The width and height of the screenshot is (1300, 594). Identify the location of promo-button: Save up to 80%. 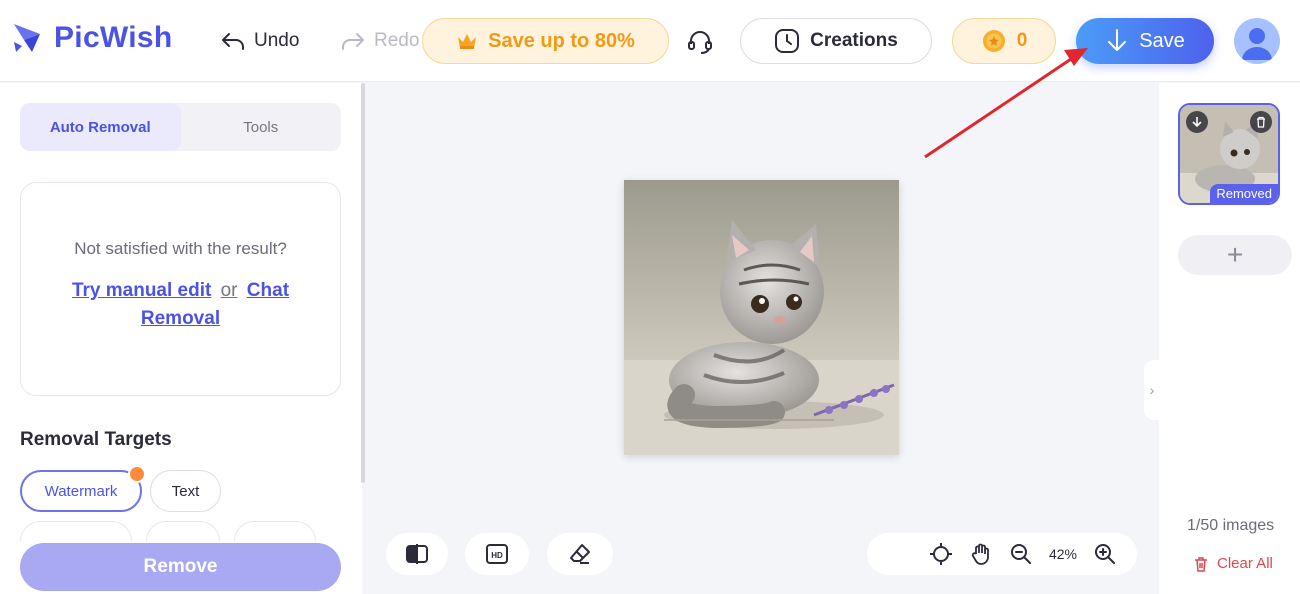
(545, 41).